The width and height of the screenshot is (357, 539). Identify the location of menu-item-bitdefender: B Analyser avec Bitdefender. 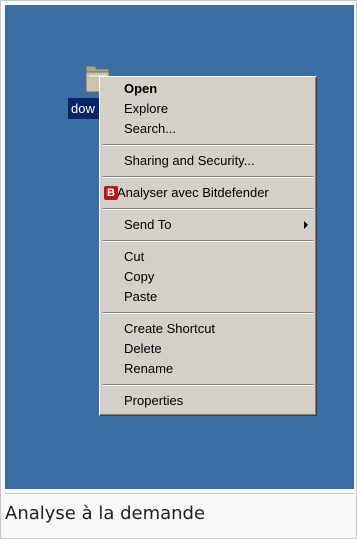
(208, 193).